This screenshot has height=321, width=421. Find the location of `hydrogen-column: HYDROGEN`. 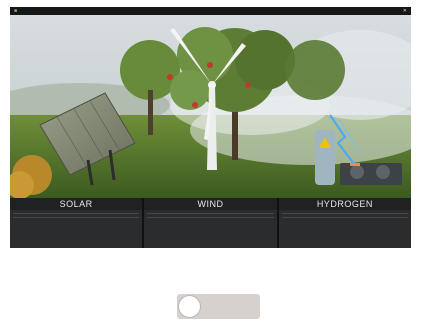

hydrogen-column: HYDROGEN is located at coordinates (344, 223).